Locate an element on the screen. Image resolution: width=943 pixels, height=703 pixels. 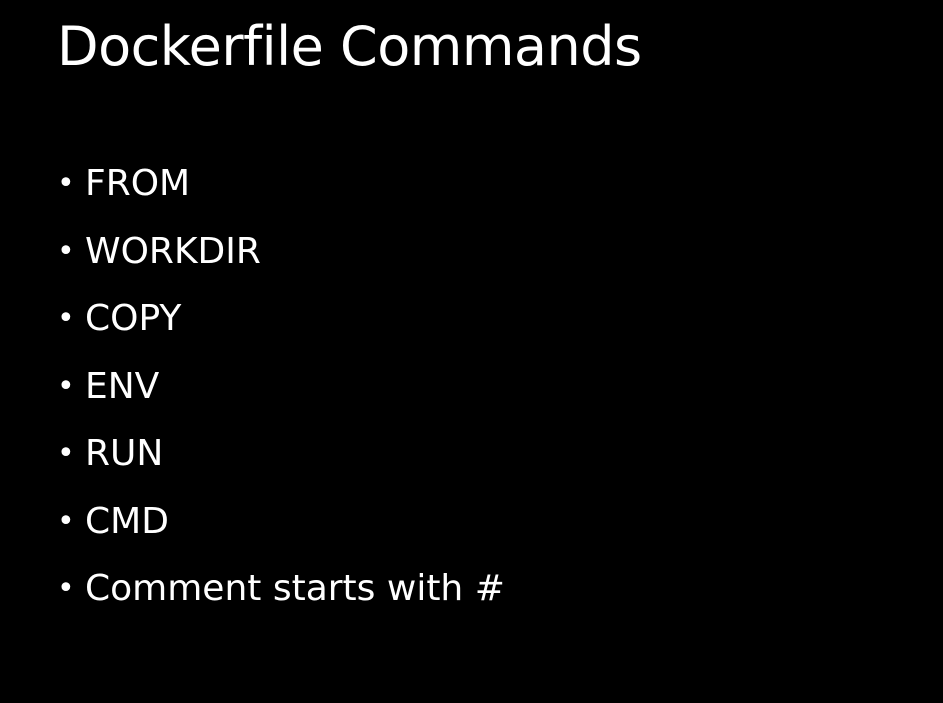
bullet-item-from: • FROM is located at coordinates (281, 184).